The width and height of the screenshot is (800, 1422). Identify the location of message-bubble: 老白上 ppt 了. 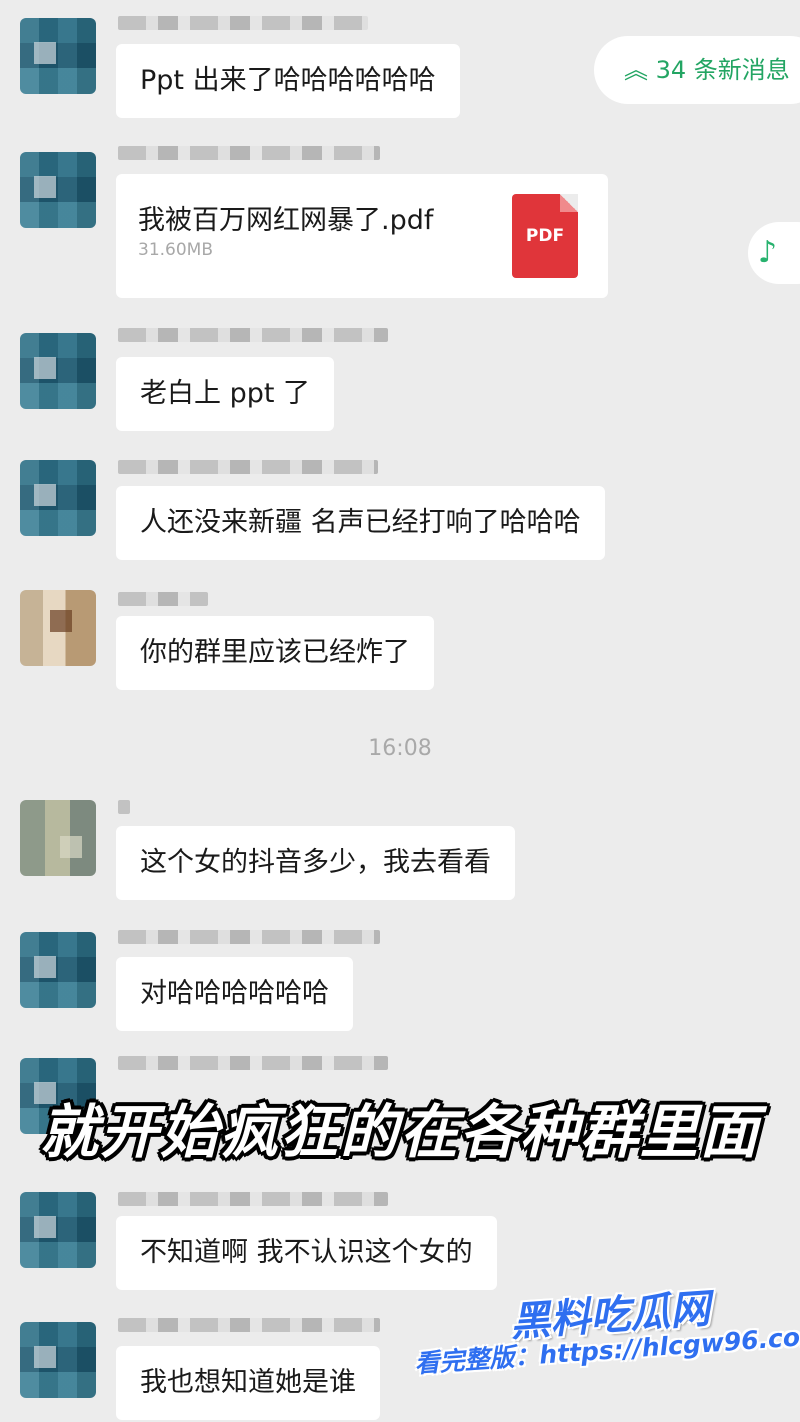
(225, 394).